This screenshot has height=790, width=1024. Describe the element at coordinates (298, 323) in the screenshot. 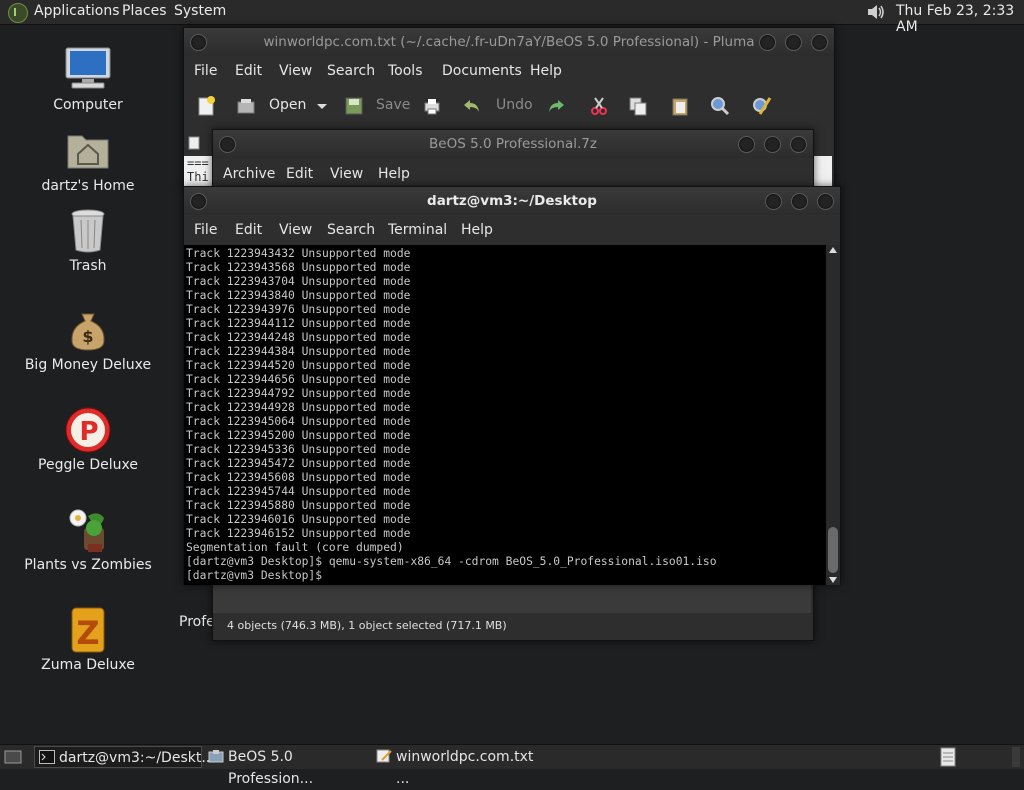

I see `terminal-line: Track 1223944112 Unsupported mode` at that location.